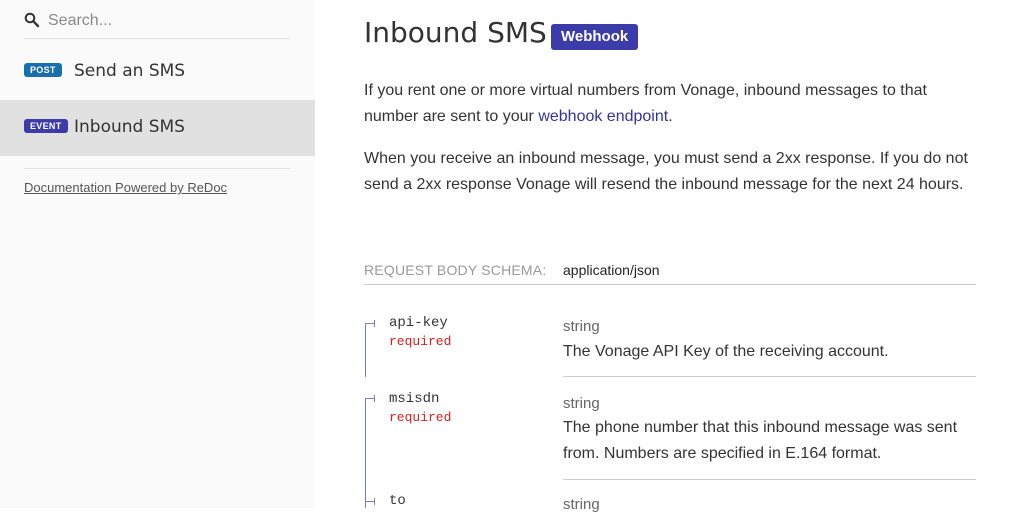  Describe the element at coordinates (455, 270) in the screenshot. I see `schema-label: REQUEST BODY SCHEMA:` at that location.